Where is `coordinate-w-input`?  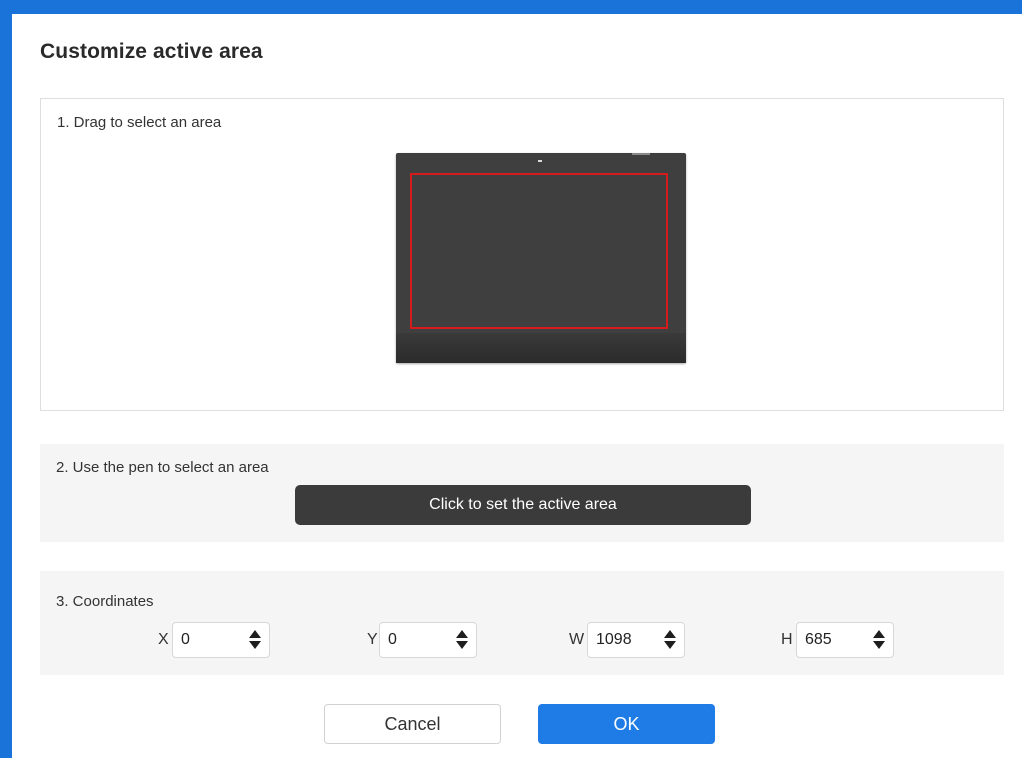
coordinate-w-input is located at coordinates (626, 640).